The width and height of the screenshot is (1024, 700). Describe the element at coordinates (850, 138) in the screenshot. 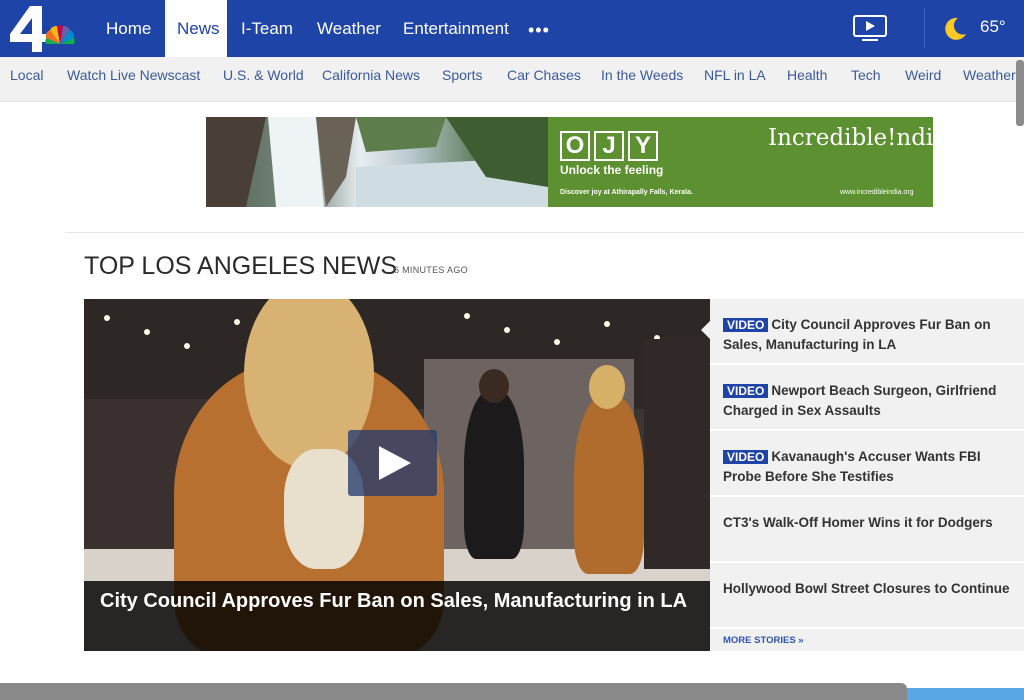

I see `ad-brand: Incredible!ndia` at that location.